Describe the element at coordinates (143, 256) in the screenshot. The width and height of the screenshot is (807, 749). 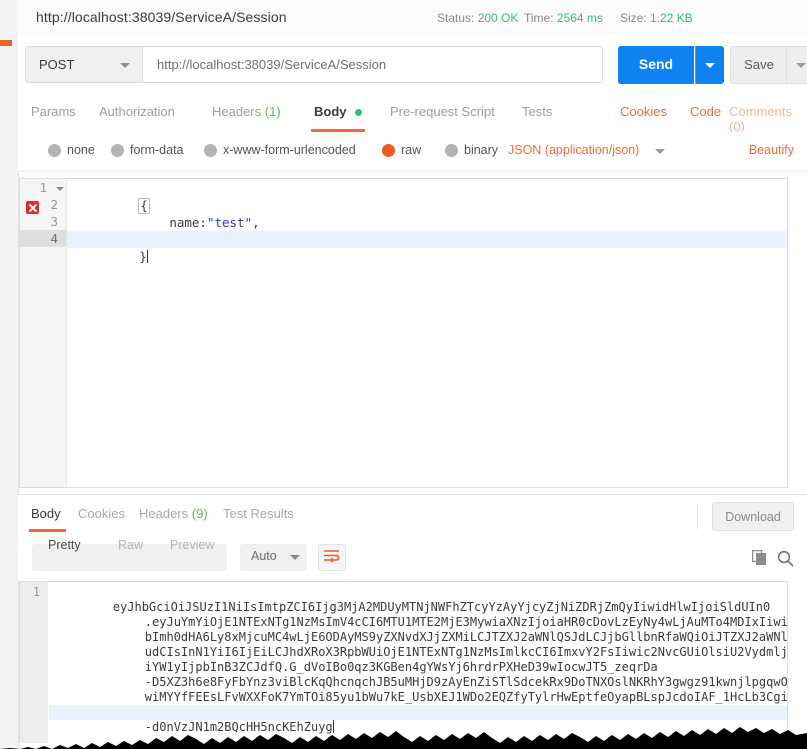
I see `editor-close-brace: }` at that location.